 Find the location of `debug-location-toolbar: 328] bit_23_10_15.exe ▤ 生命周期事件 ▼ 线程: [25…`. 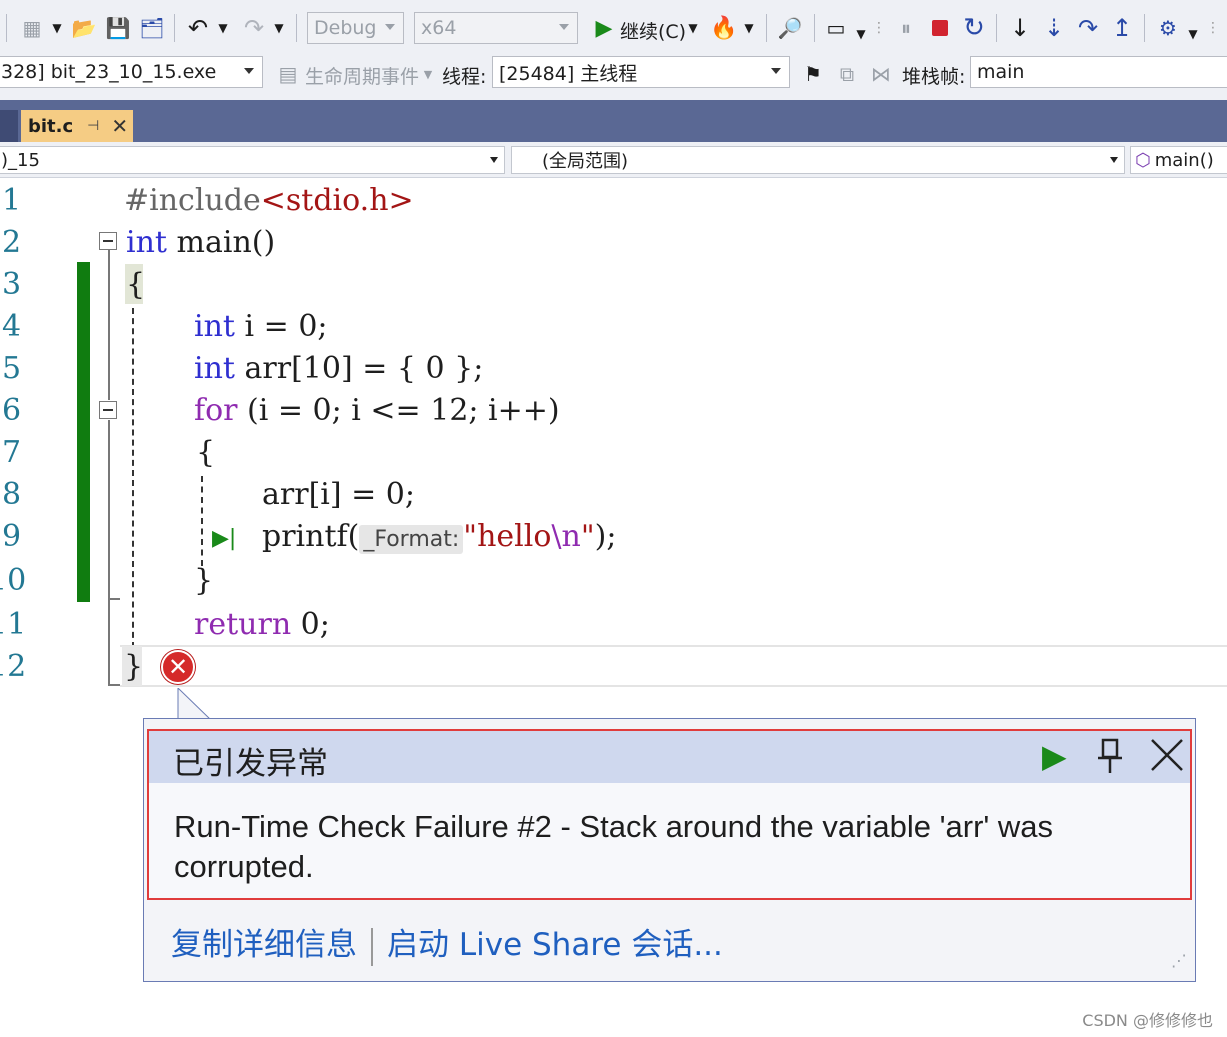

debug-location-toolbar: 328] bit_23_10_15.exe ▤ 生命周期事件 ▼ 线程: [25… is located at coordinates (613, 78).